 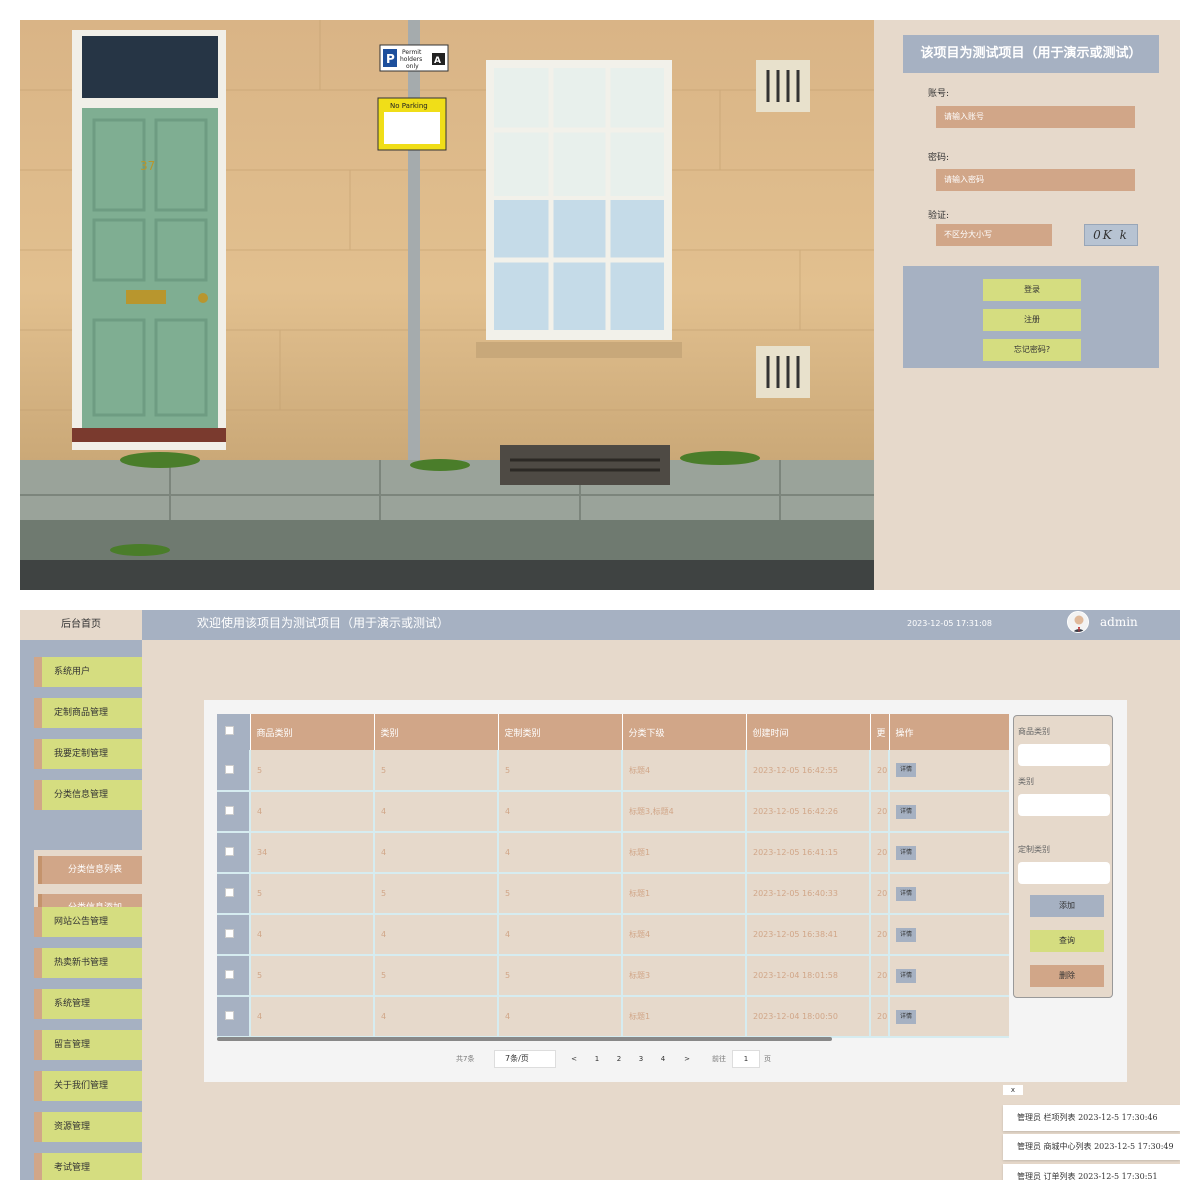 What do you see at coordinates (560, 771) in the screenshot?
I see `cell-custom-category: 5` at bounding box center [560, 771].